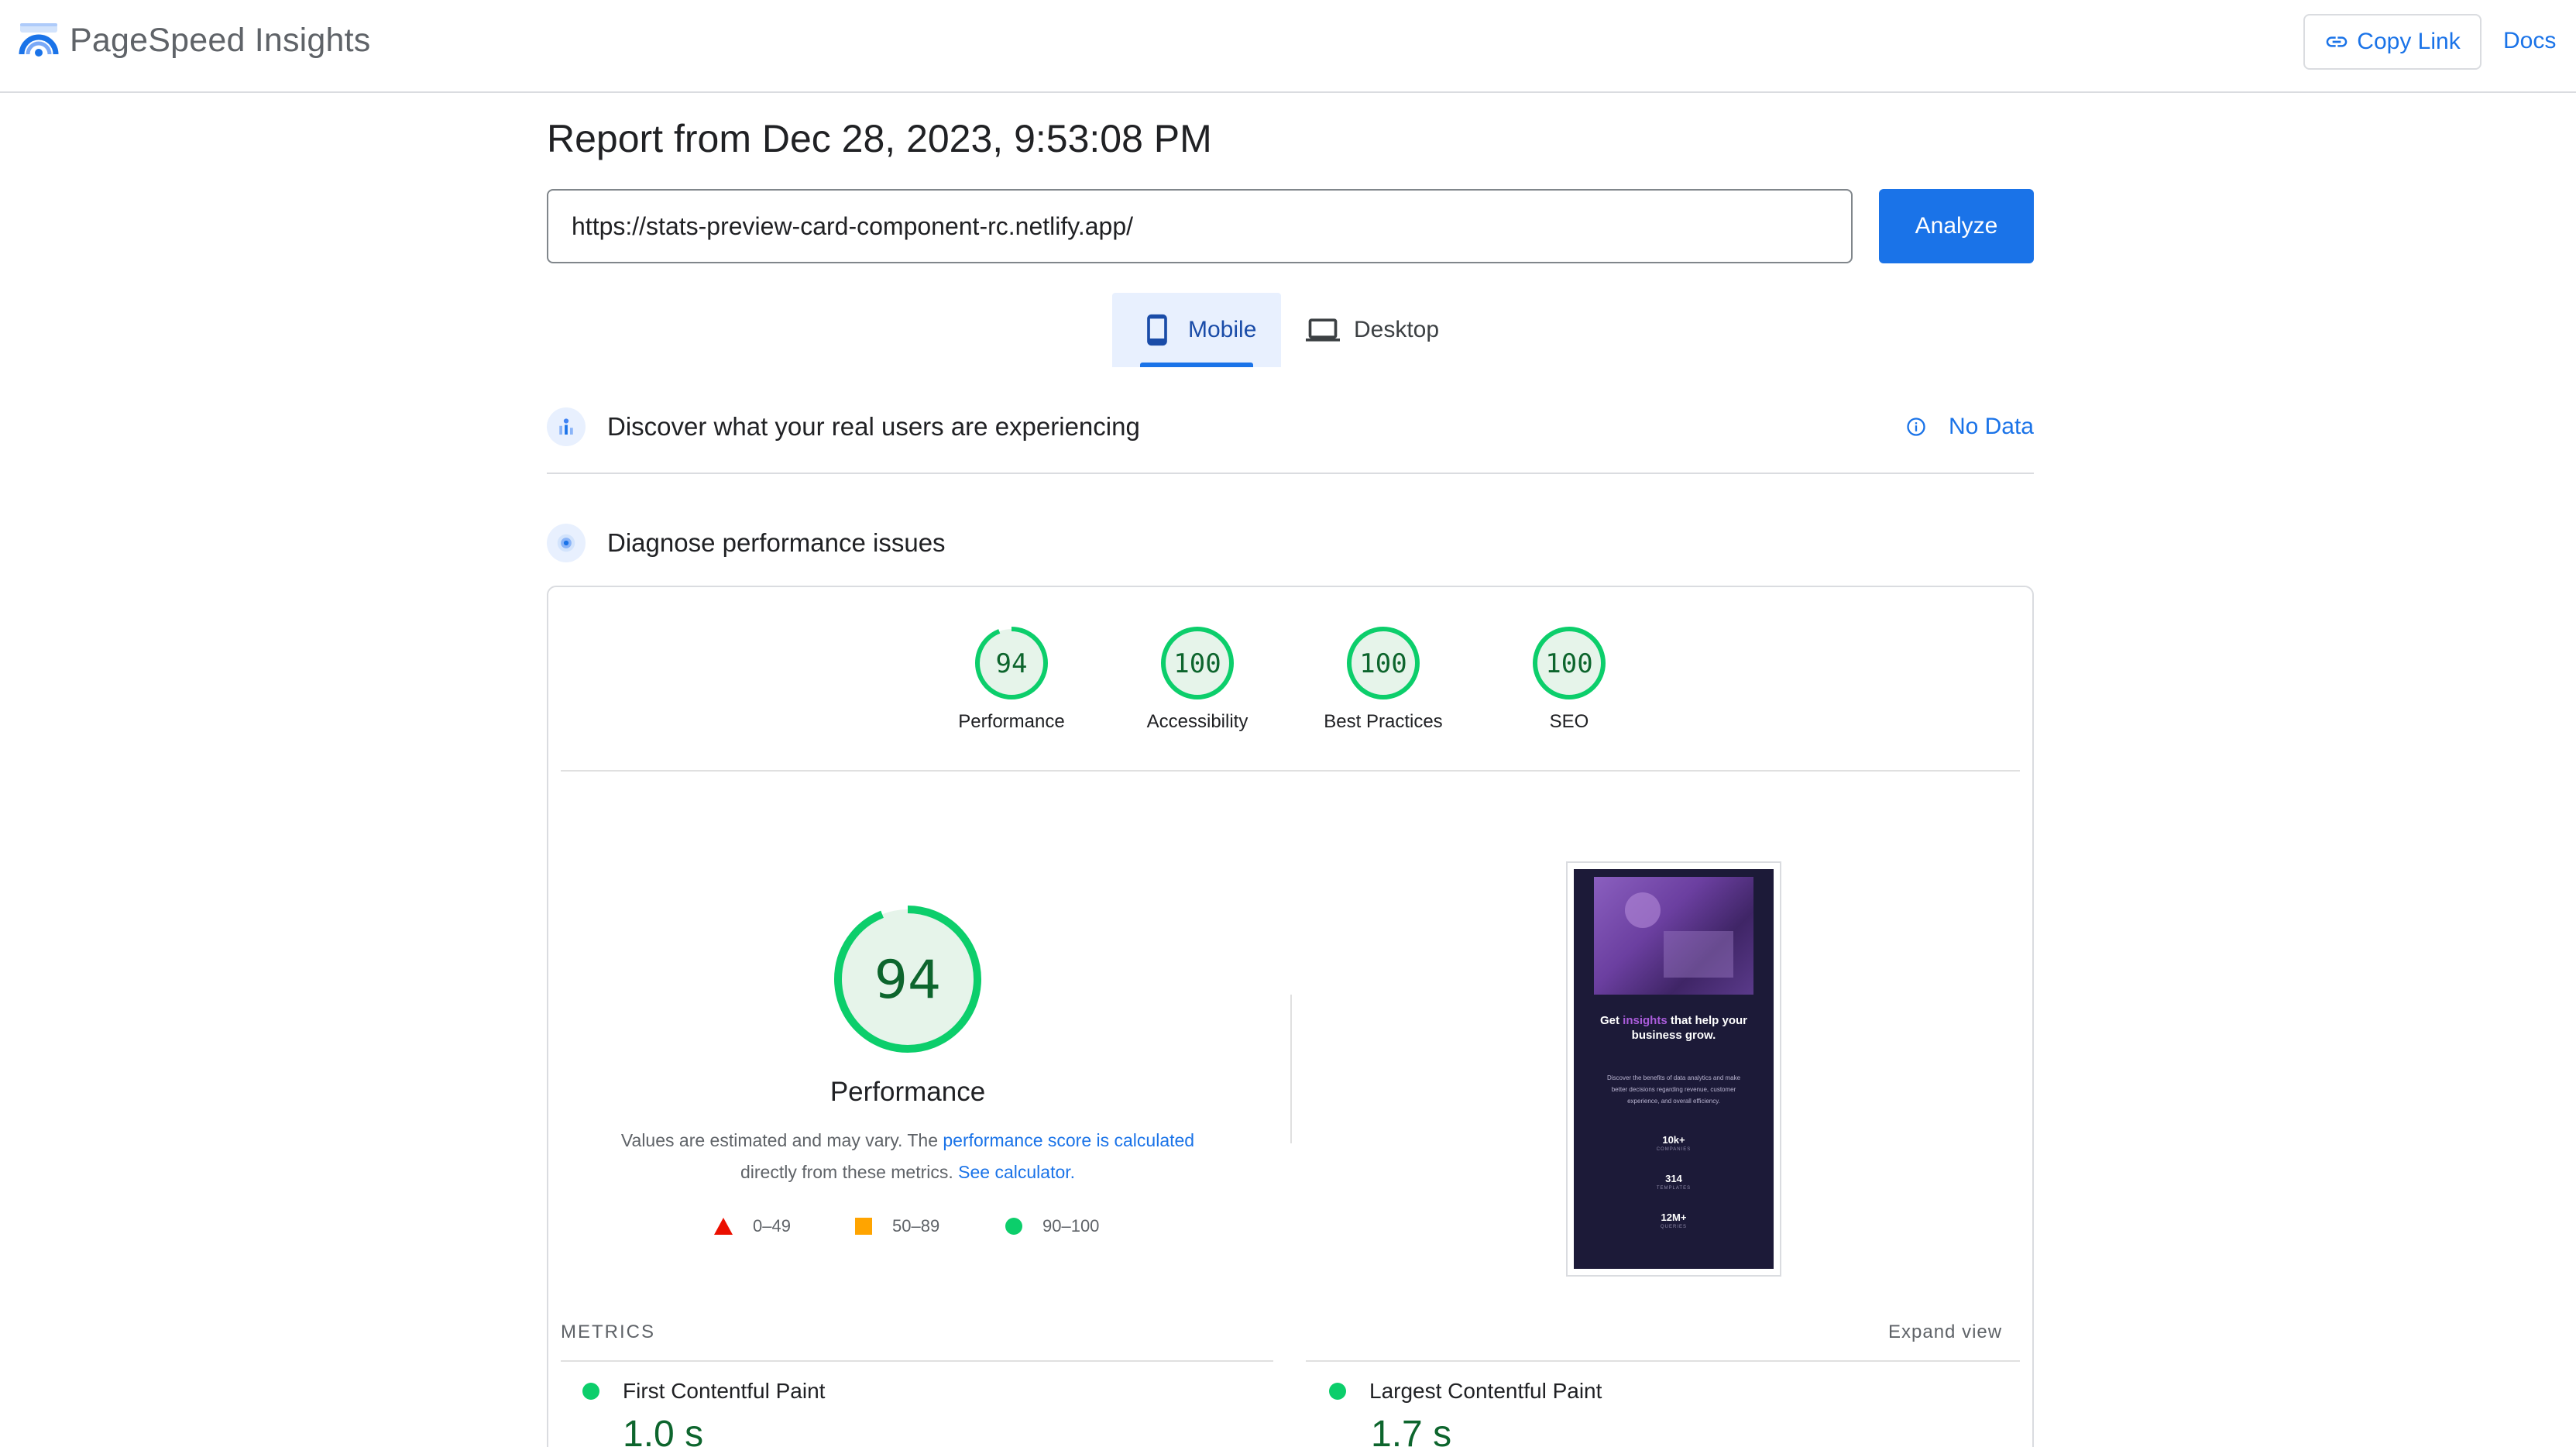 The width and height of the screenshot is (2576, 1447). I want to click on perf-desc-prefix: Values are estimated and may vary. The, so click(781, 1140).